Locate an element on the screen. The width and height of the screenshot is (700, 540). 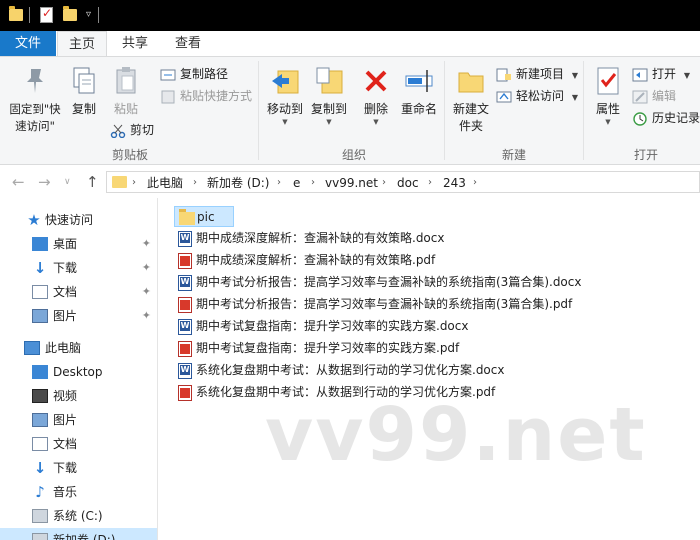
move-to-button: 移动到 ▼ is located at coordinates (285, 93).